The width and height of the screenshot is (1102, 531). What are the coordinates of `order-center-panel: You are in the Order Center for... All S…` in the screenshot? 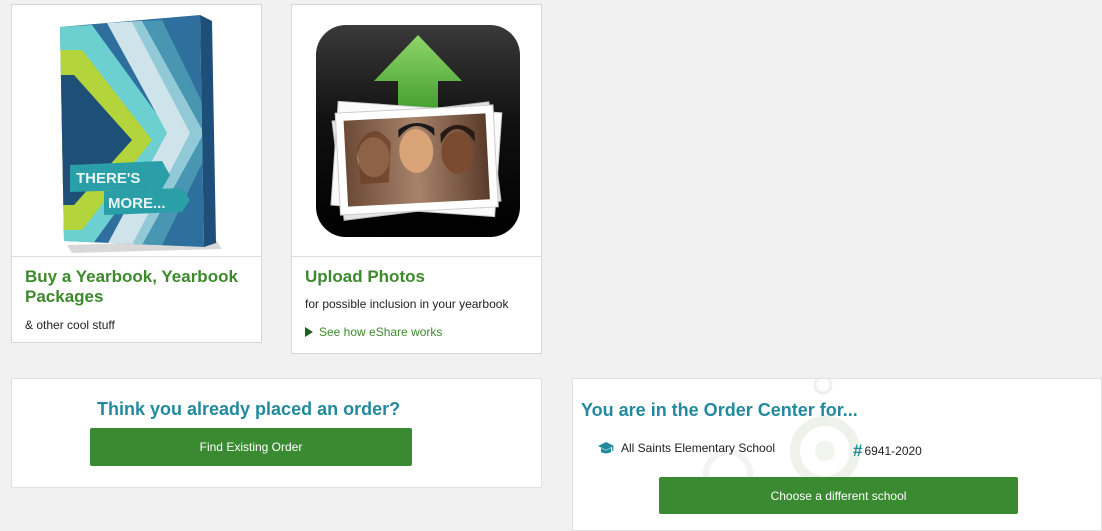 It's located at (837, 454).